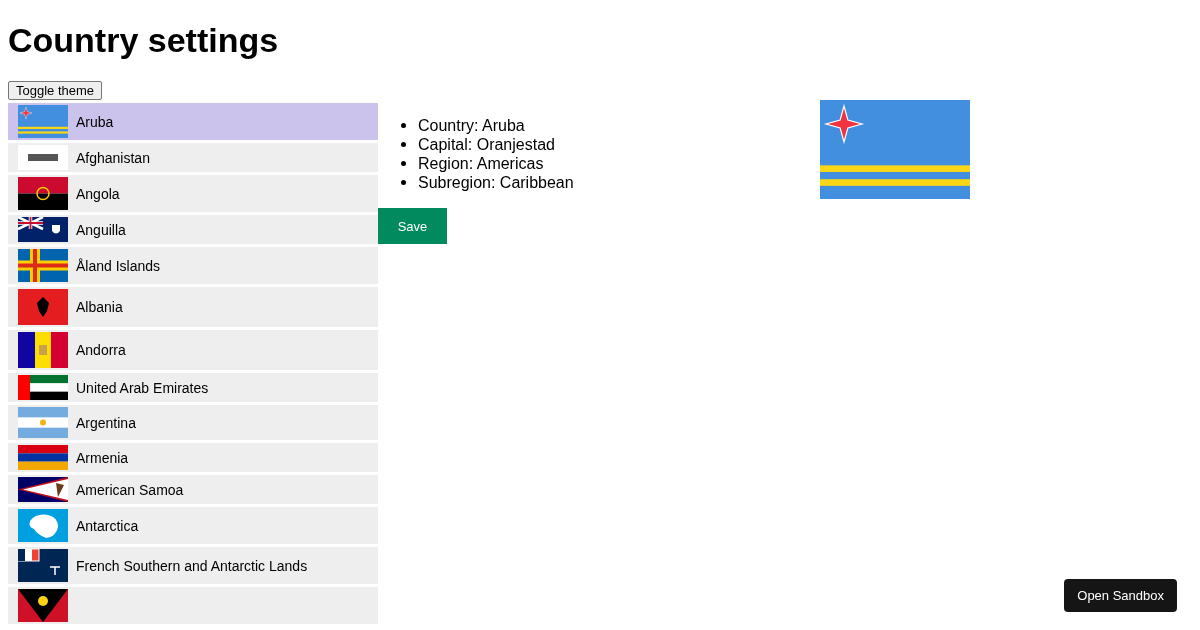 The width and height of the screenshot is (1200, 630). What do you see at coordinates (102, 457) in the screenshot?
I see `country-name: Armenia` at bounding box center [102, 457].